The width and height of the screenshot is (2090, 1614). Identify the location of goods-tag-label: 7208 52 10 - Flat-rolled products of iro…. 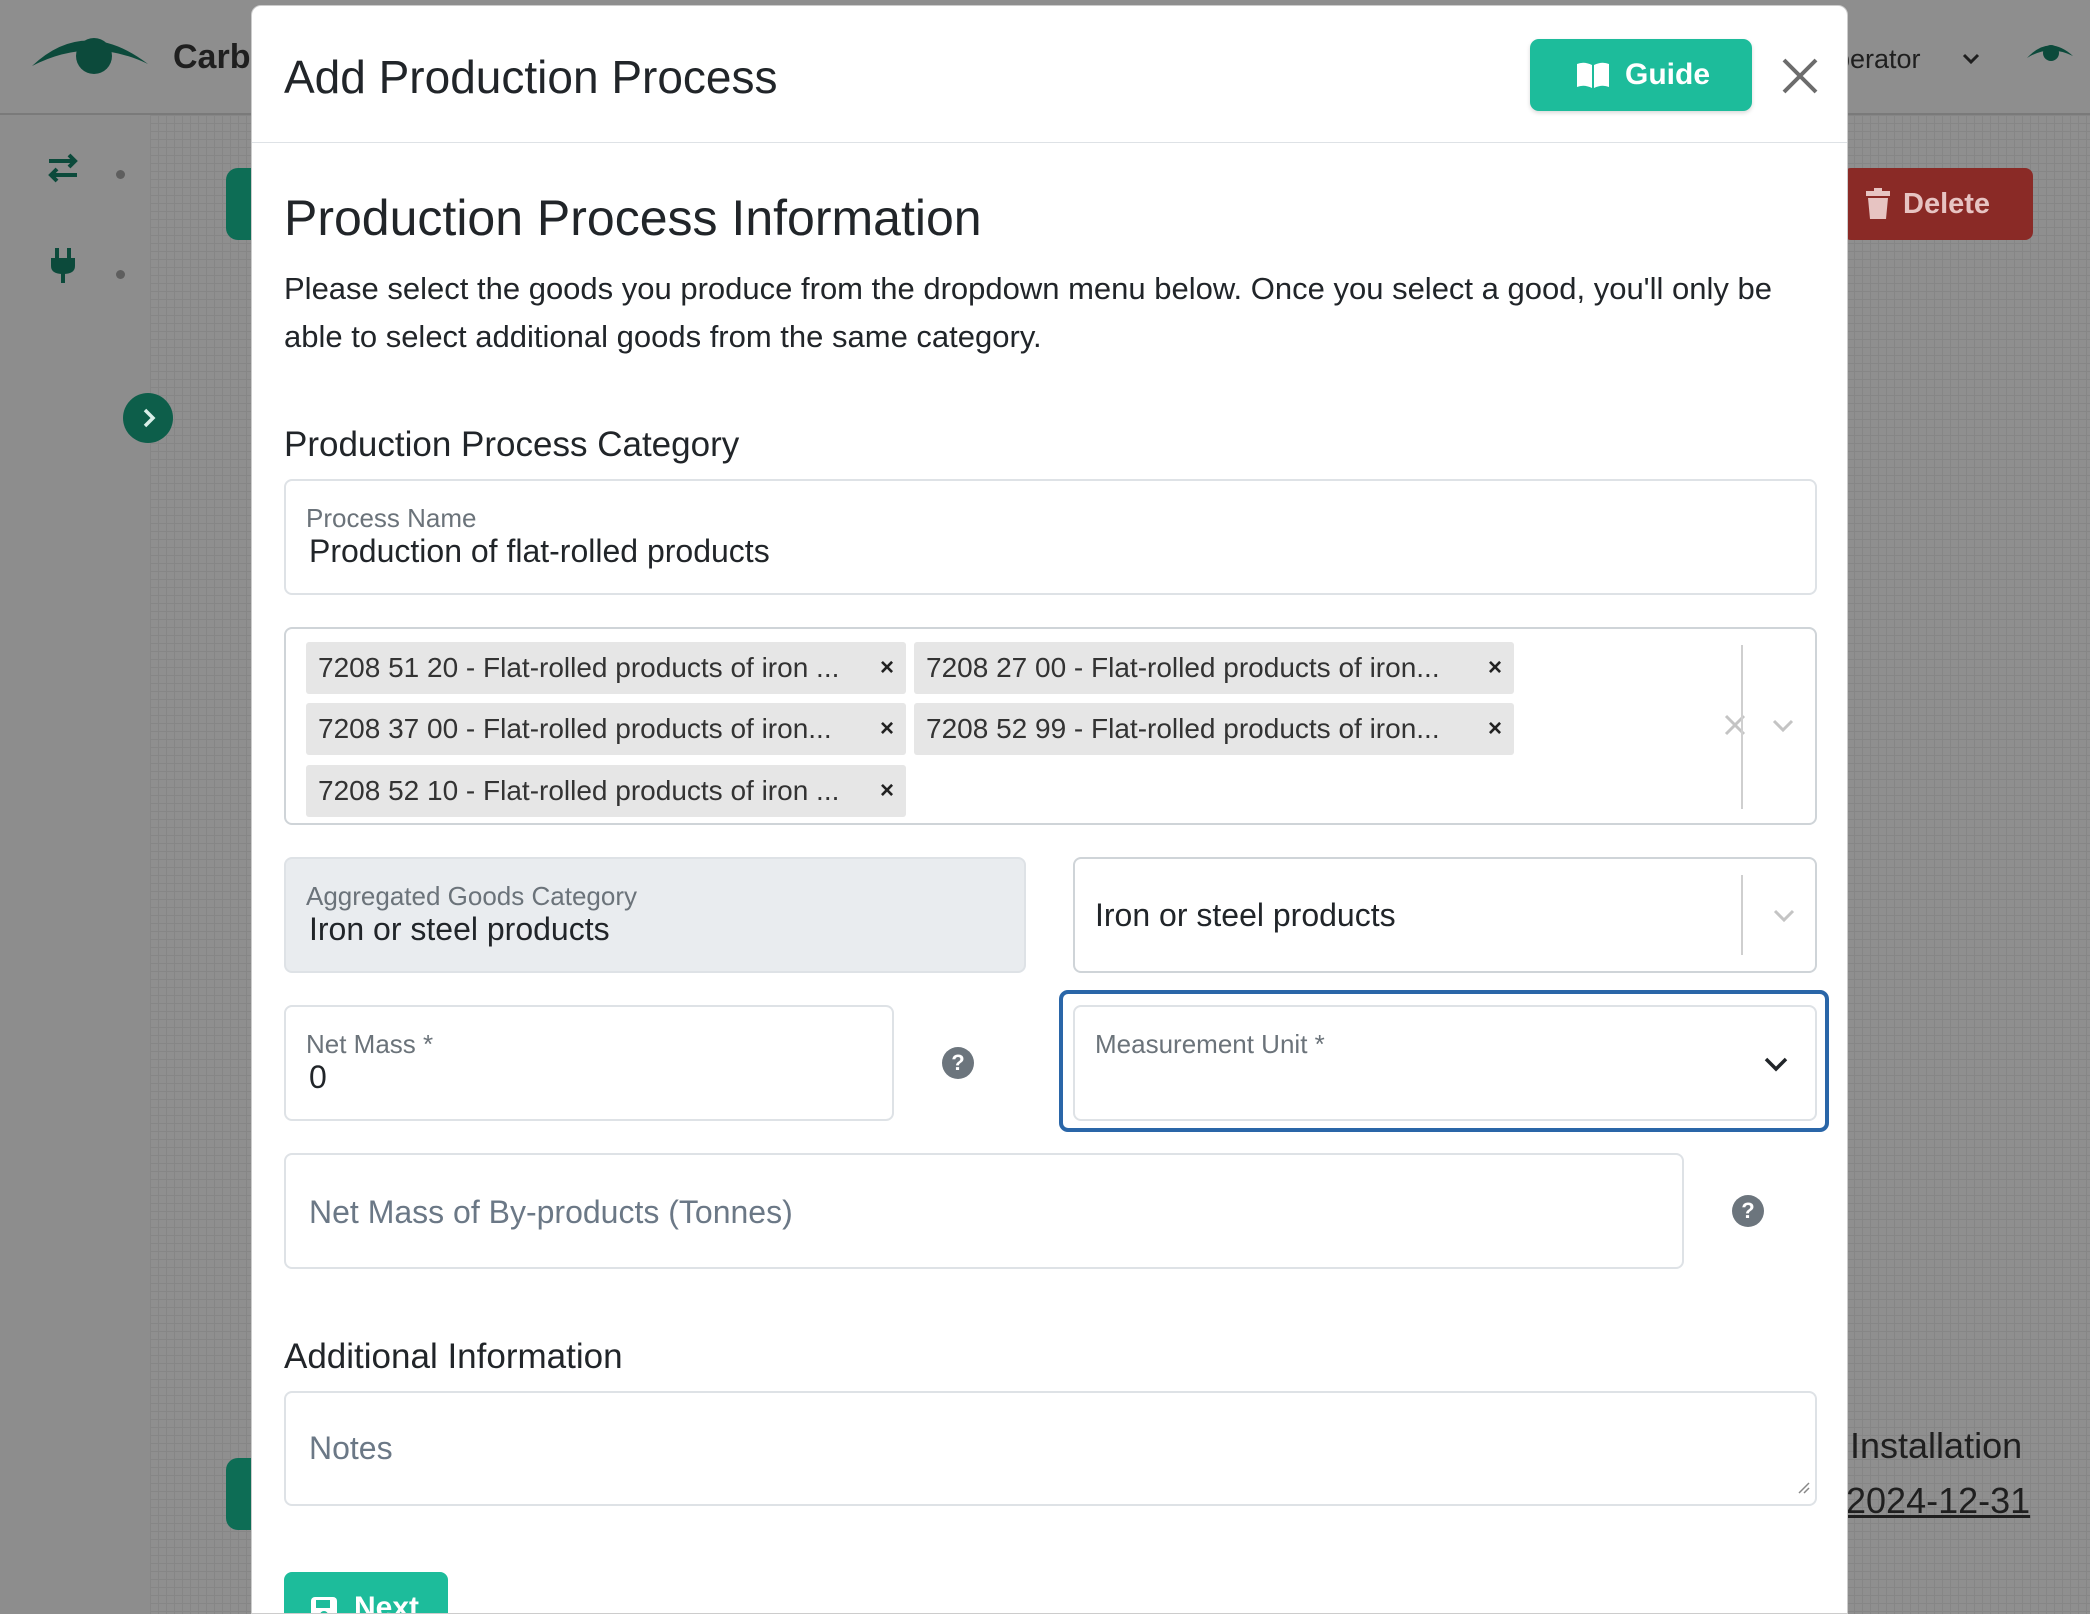
(579, 790).